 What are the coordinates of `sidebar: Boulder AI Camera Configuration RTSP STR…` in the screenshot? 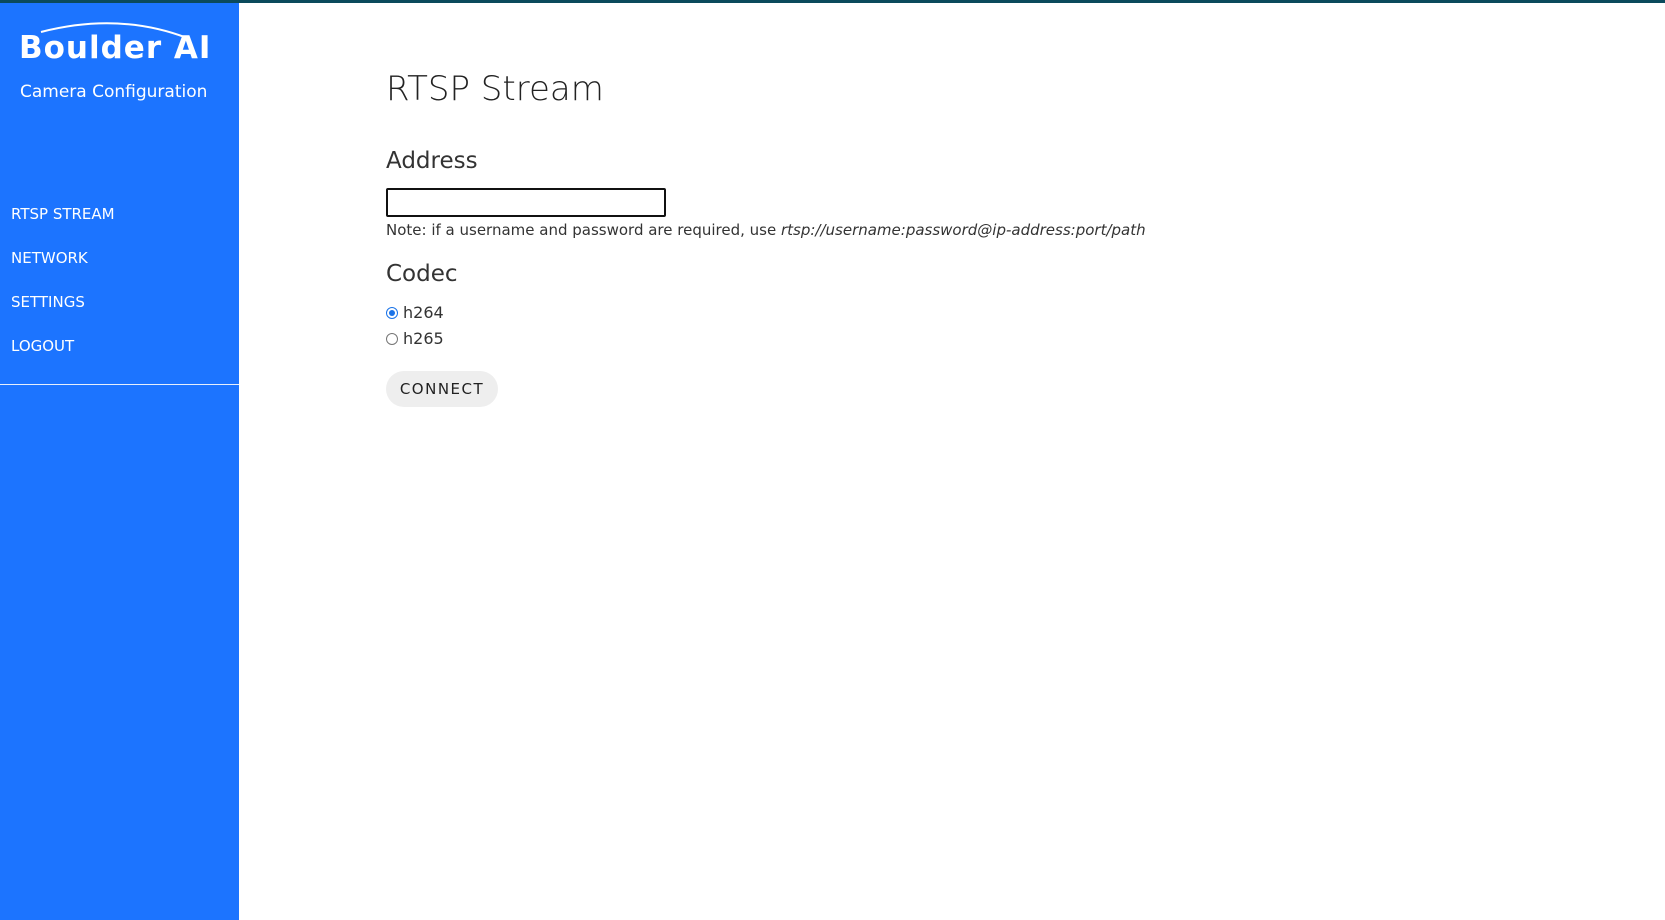 It's located at (119, 461).